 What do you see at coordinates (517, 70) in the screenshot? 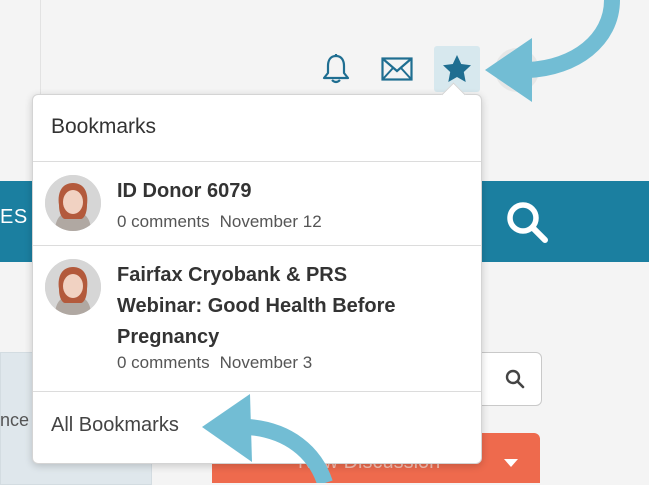
I see `avatar-placeholder` at bounding box center [517, 70].